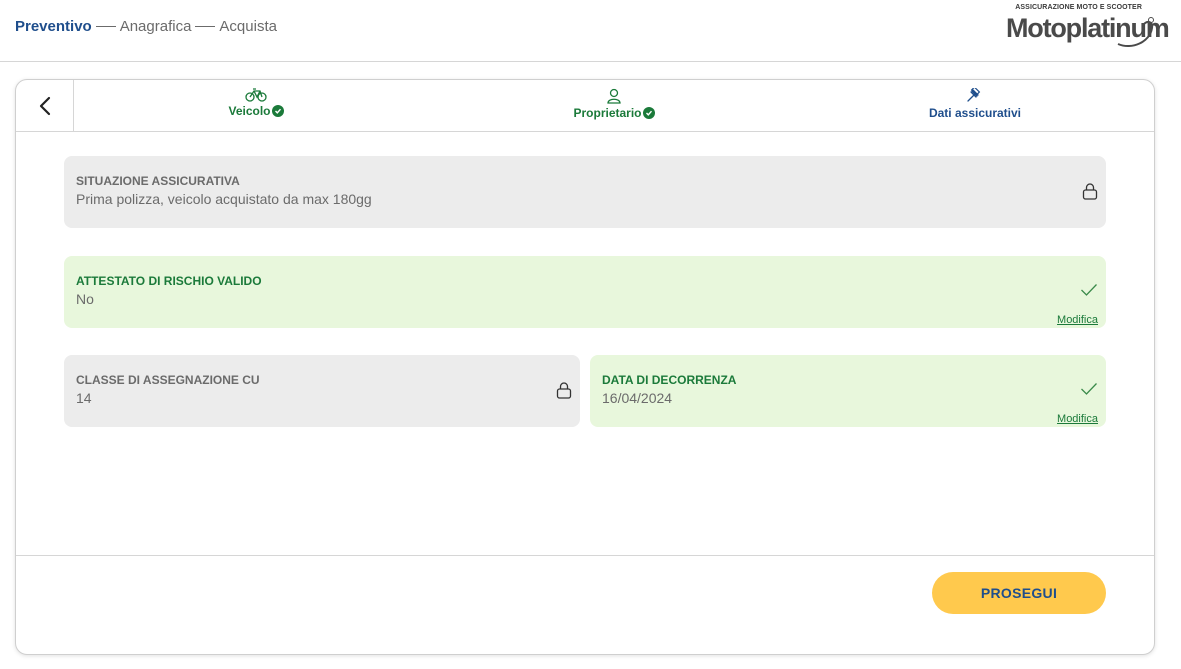 The image size is (1181, 669). I want to click on chevron-left-icon, so click(44, 106).